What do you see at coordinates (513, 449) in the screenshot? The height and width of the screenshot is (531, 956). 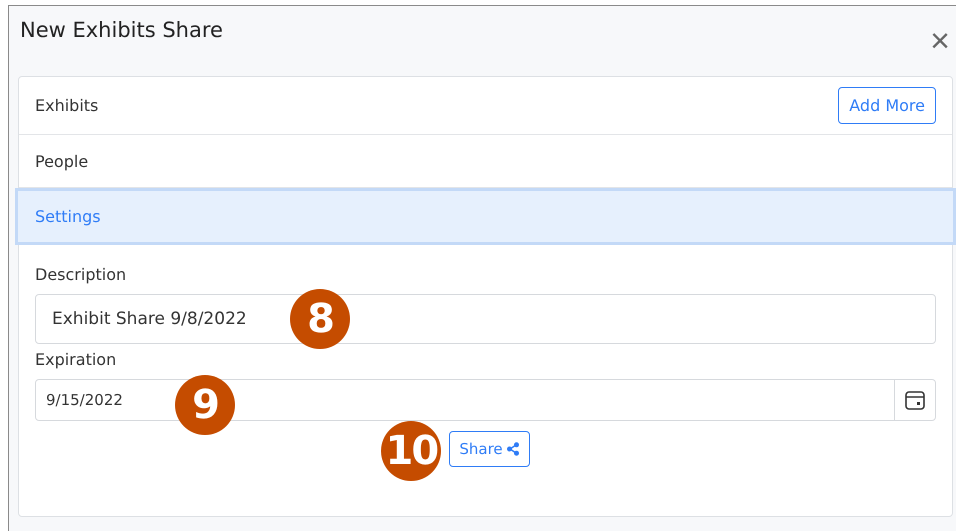 I see `share-icon` at bounding box center [513, 449].